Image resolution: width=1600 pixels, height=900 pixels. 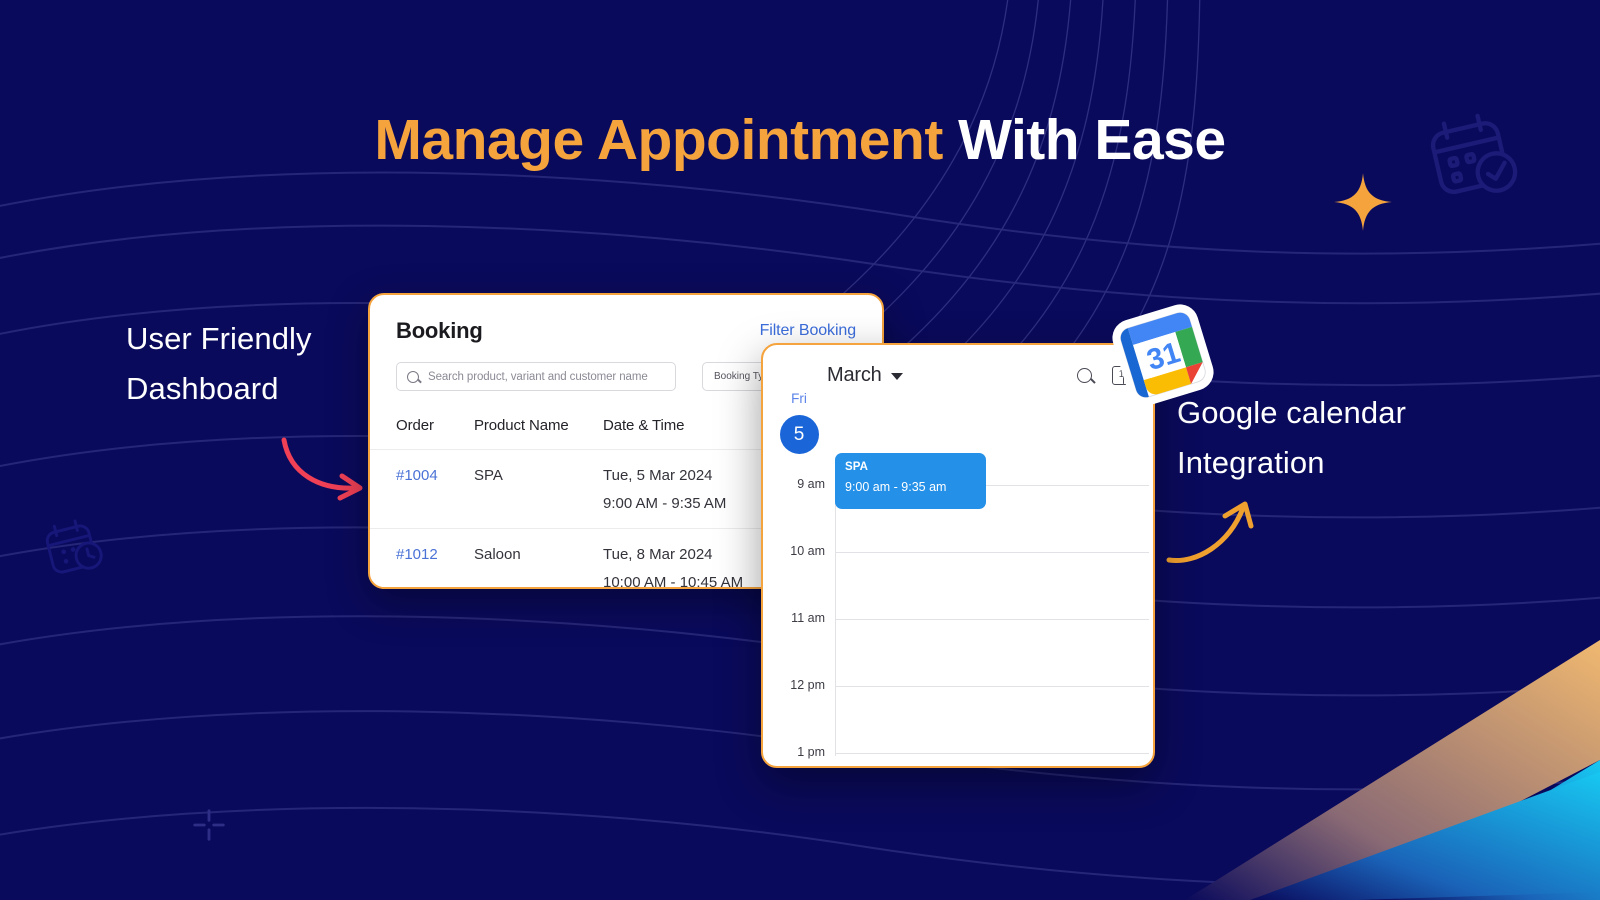 What do you see at coordinates (811, 484) in the screenshot?
I see `time-slot-label: 9 am` at bounding box center [811, 484].